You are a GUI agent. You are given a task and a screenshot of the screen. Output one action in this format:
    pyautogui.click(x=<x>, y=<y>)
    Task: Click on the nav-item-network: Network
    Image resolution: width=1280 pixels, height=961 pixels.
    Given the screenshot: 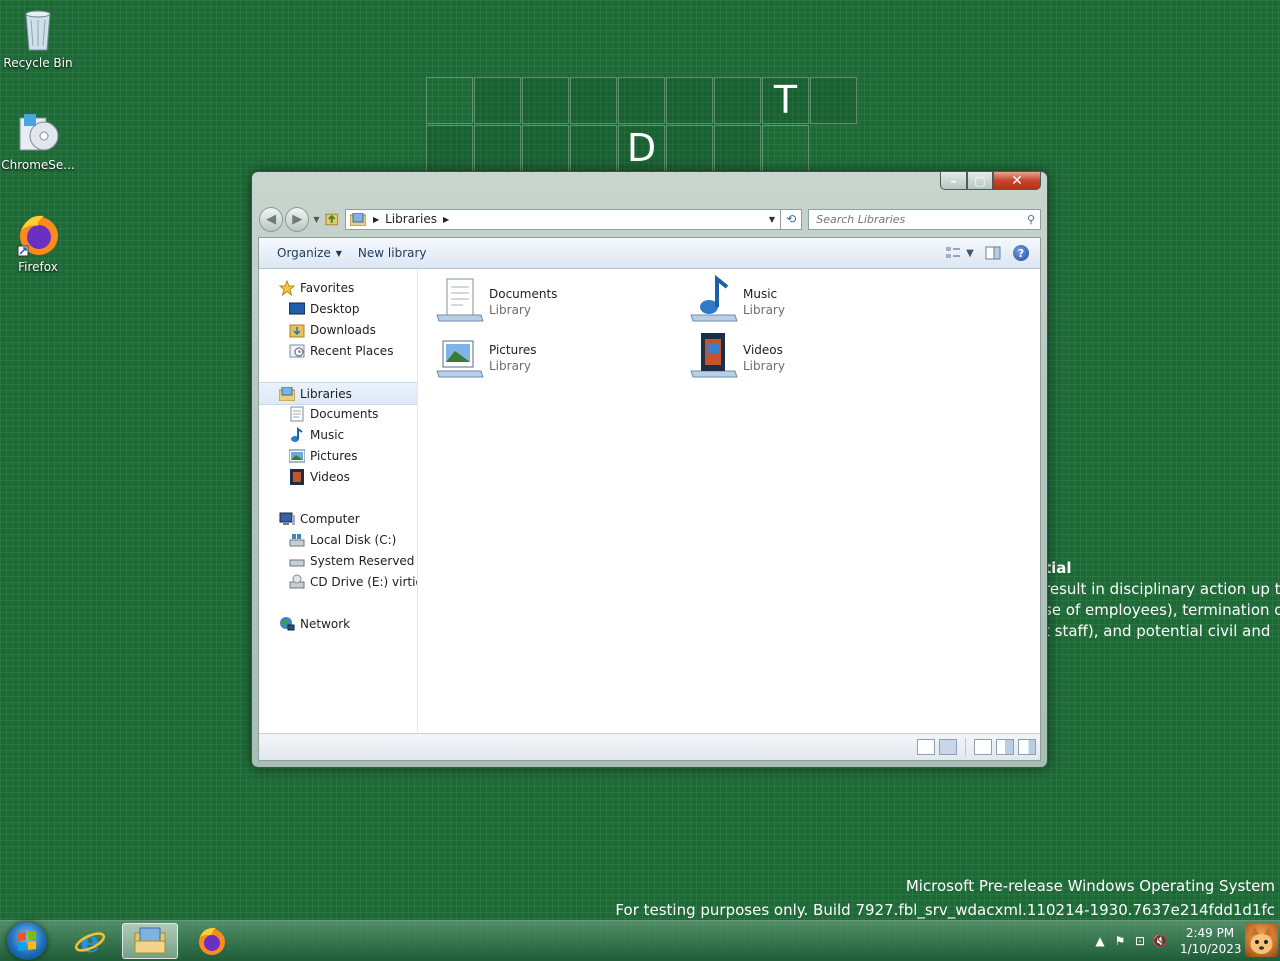 What is the action you would take?
    pyautogui.click(x=338, y=623)
    